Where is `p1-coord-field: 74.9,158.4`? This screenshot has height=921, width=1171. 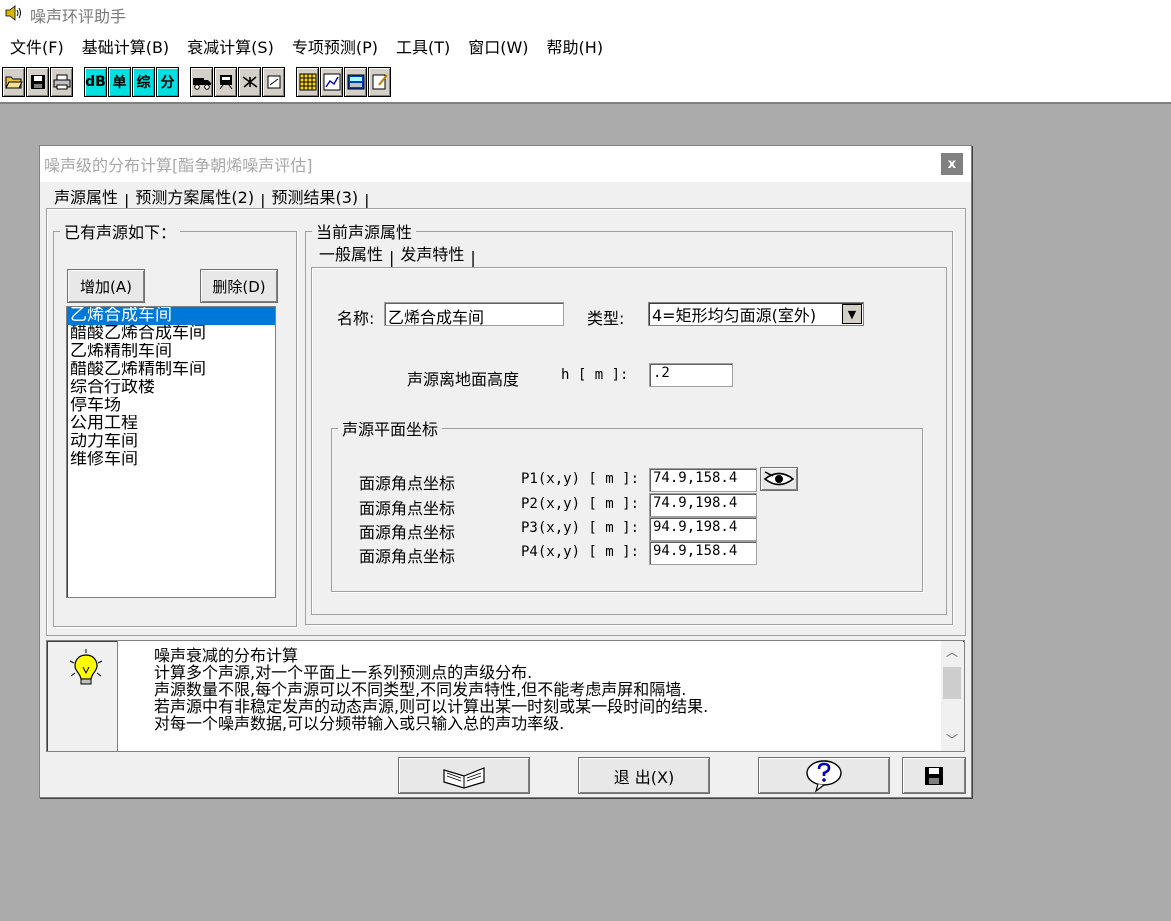 p1-coord-field: 74.9,158.4 is located at coordinates (703, 480).